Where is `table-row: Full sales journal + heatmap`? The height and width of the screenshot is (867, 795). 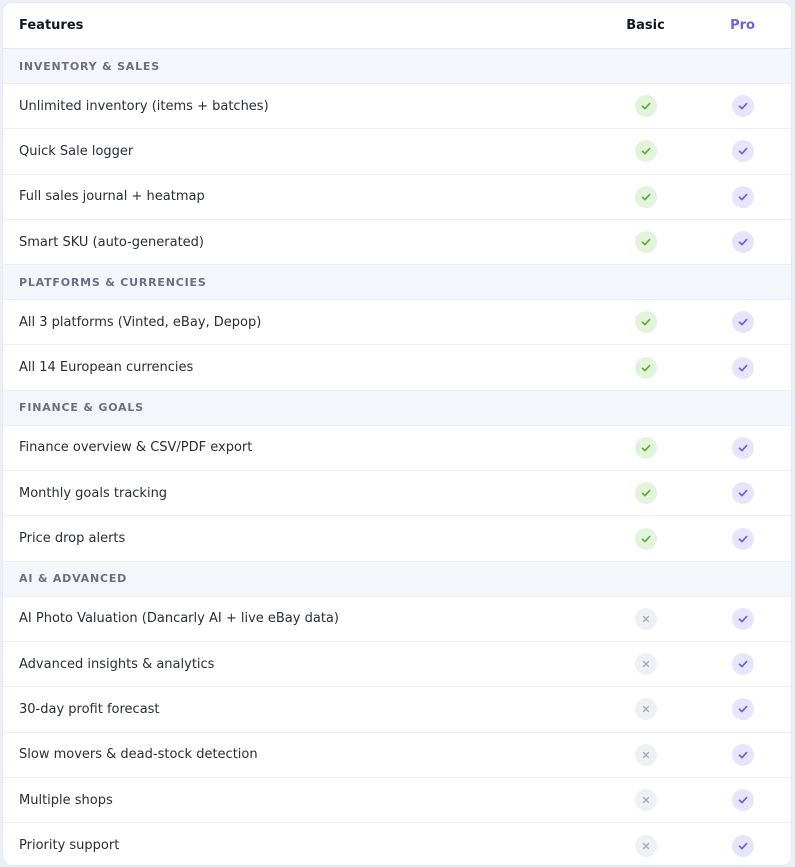
table-row: Full sales journal + heatmap is located at coordinates (397, 197).